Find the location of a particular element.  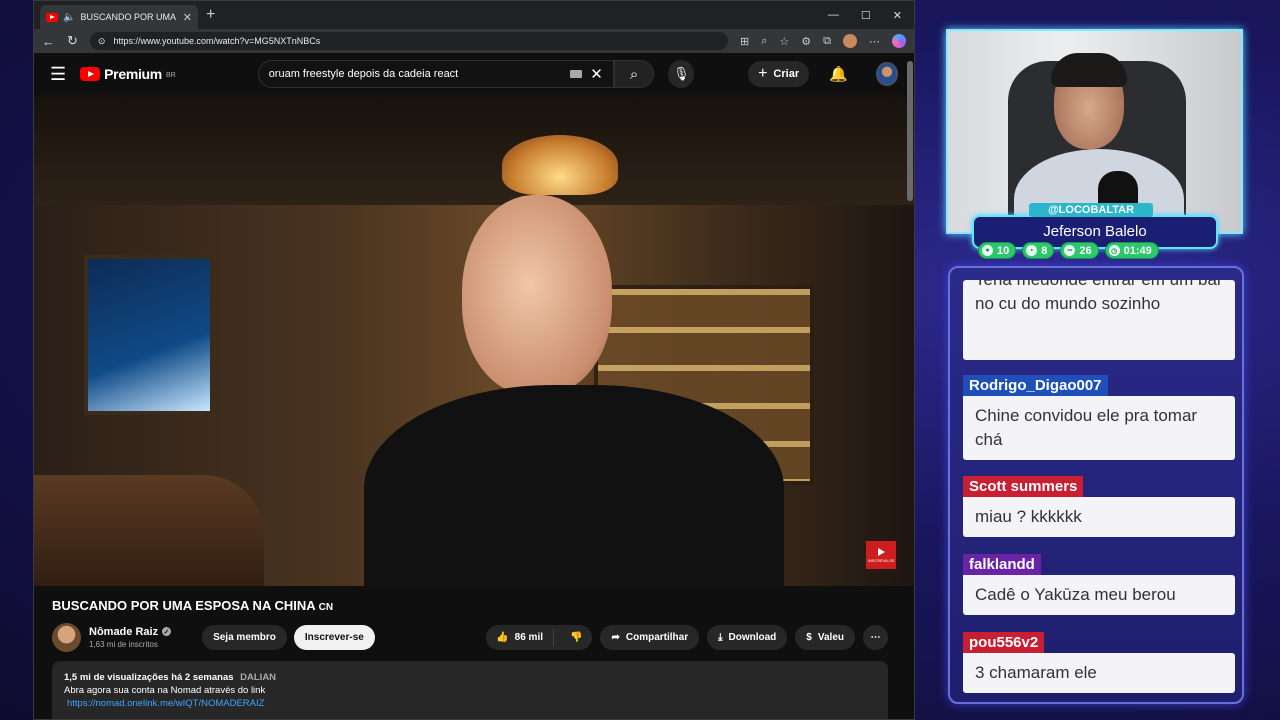

profile-icon is located at coordinates (850, 41).